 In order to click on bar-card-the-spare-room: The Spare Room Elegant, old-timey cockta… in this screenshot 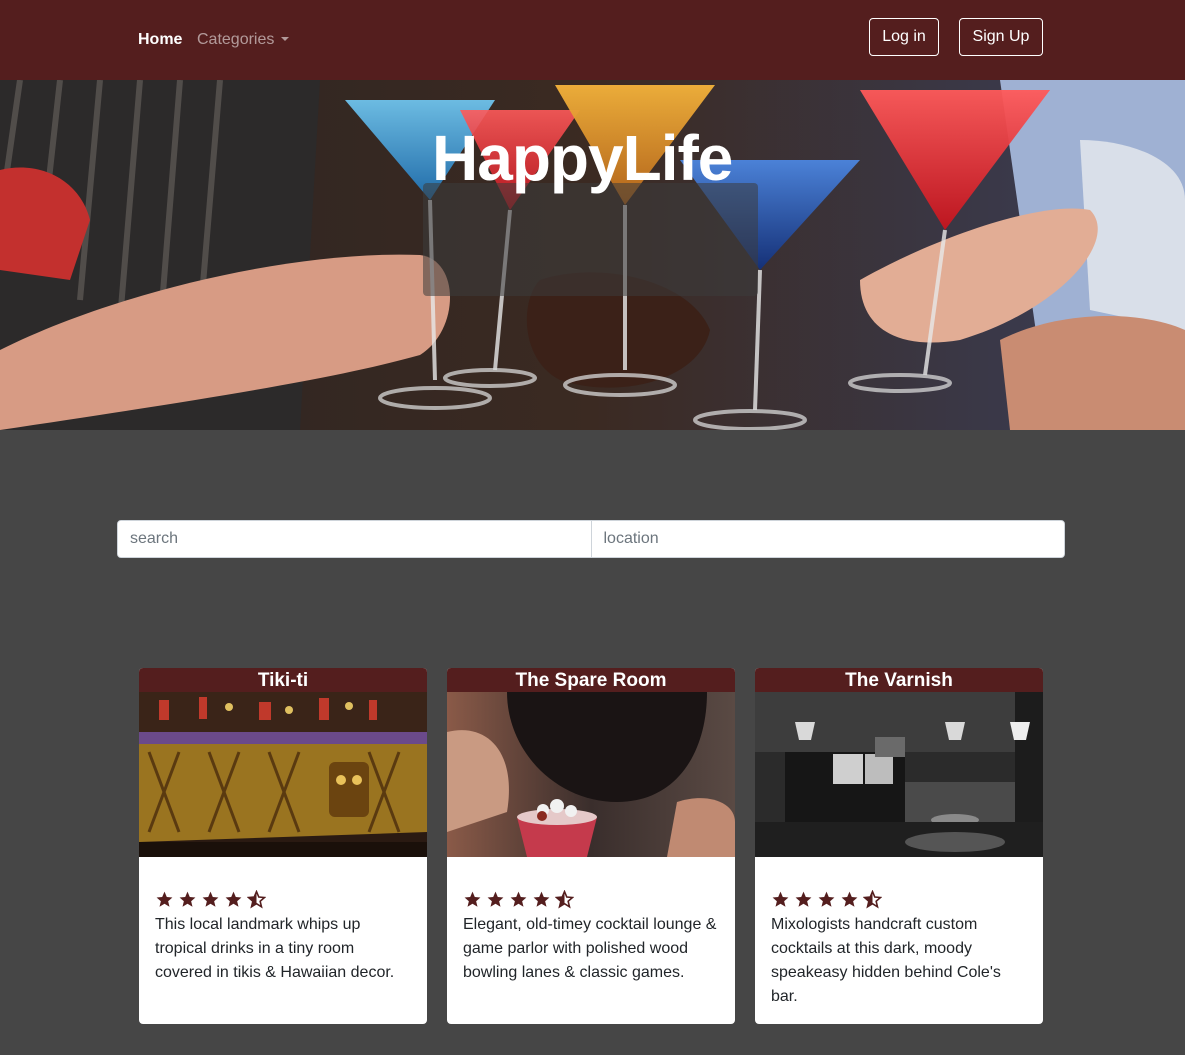, I will do `click(591, 846)`.